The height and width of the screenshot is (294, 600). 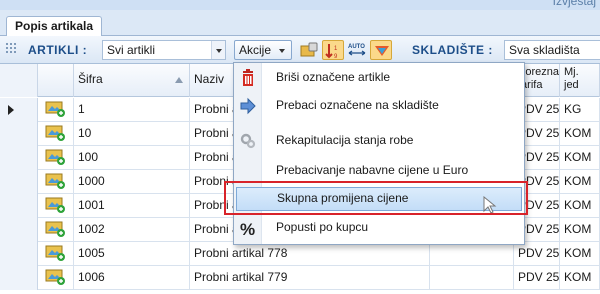 I want to click on auto-width-icon: AUTO, so click(x=357, y=50).